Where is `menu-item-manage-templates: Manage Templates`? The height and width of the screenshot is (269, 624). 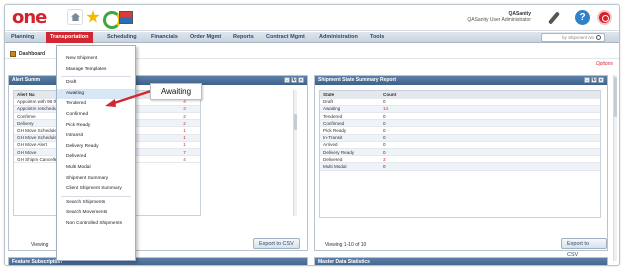 menu-item-manage-templates: Manage Templates is located at coordinates (96, 70).